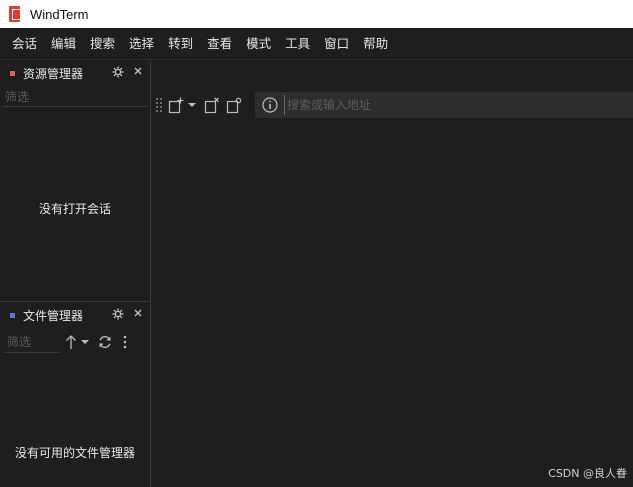  What do you see at coordinates (234, 105) in the screenshot?
I see `session-settings-icon` at bounding box center [234, 105].